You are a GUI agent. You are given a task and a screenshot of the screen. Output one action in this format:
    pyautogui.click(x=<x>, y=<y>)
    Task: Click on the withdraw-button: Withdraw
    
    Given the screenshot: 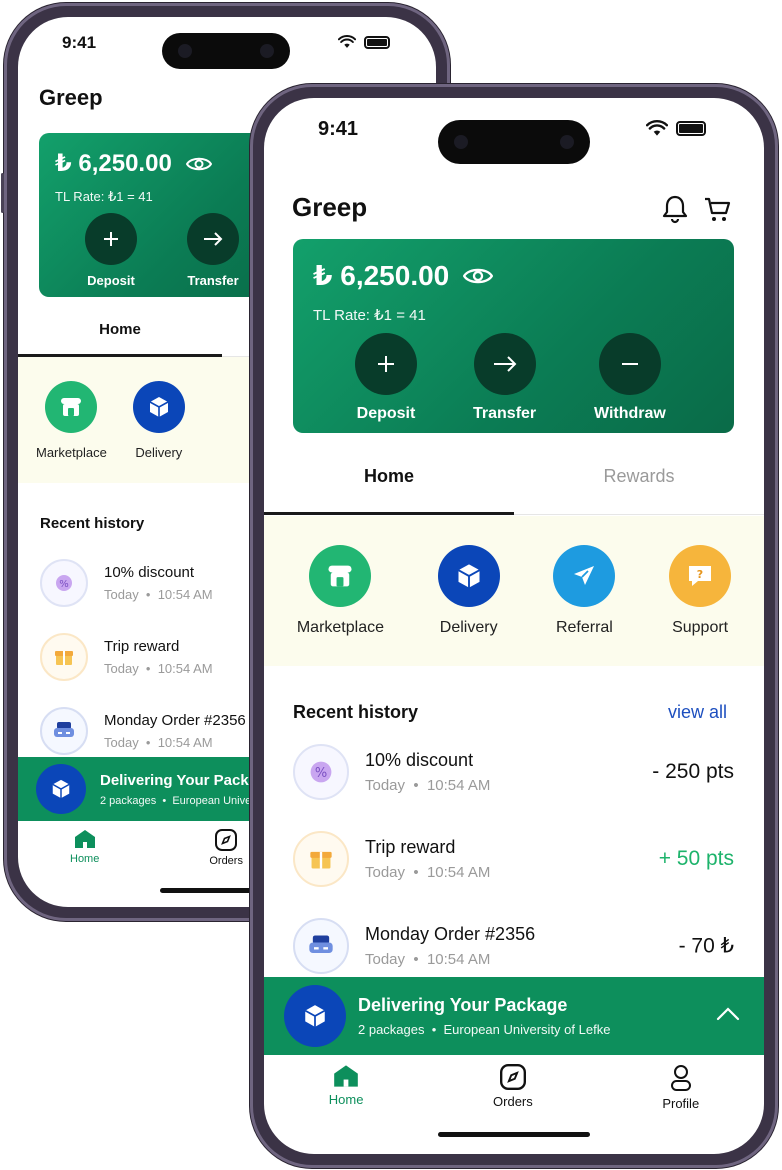 What is the action you would take?
    pyautogui.click(x=630, y=378)
    